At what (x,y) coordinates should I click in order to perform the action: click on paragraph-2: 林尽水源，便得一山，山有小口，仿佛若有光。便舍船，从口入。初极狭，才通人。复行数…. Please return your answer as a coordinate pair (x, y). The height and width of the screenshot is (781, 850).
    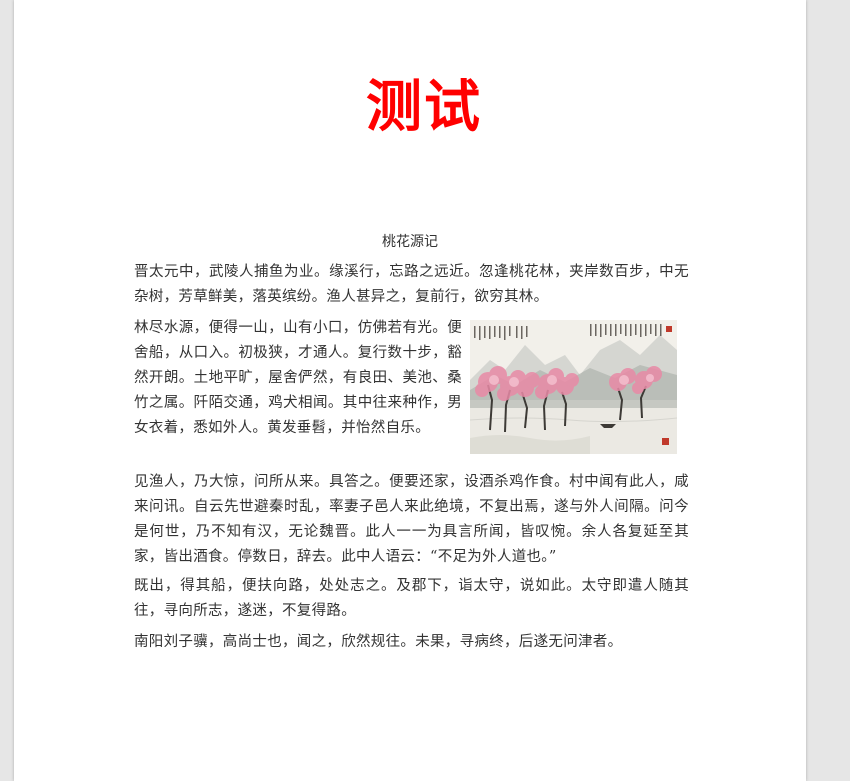
    Looking at the image, I should click on (298, 378).